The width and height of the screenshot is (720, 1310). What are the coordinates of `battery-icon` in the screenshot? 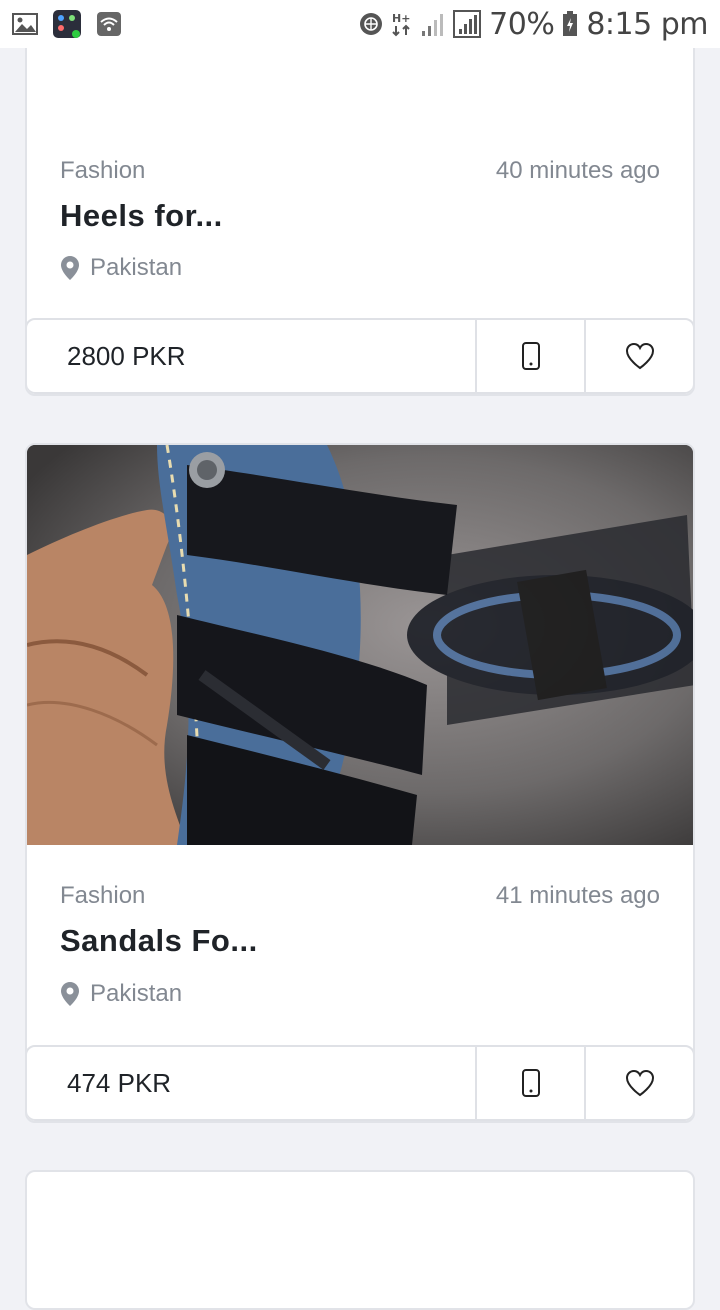 It's located at (570, 24).